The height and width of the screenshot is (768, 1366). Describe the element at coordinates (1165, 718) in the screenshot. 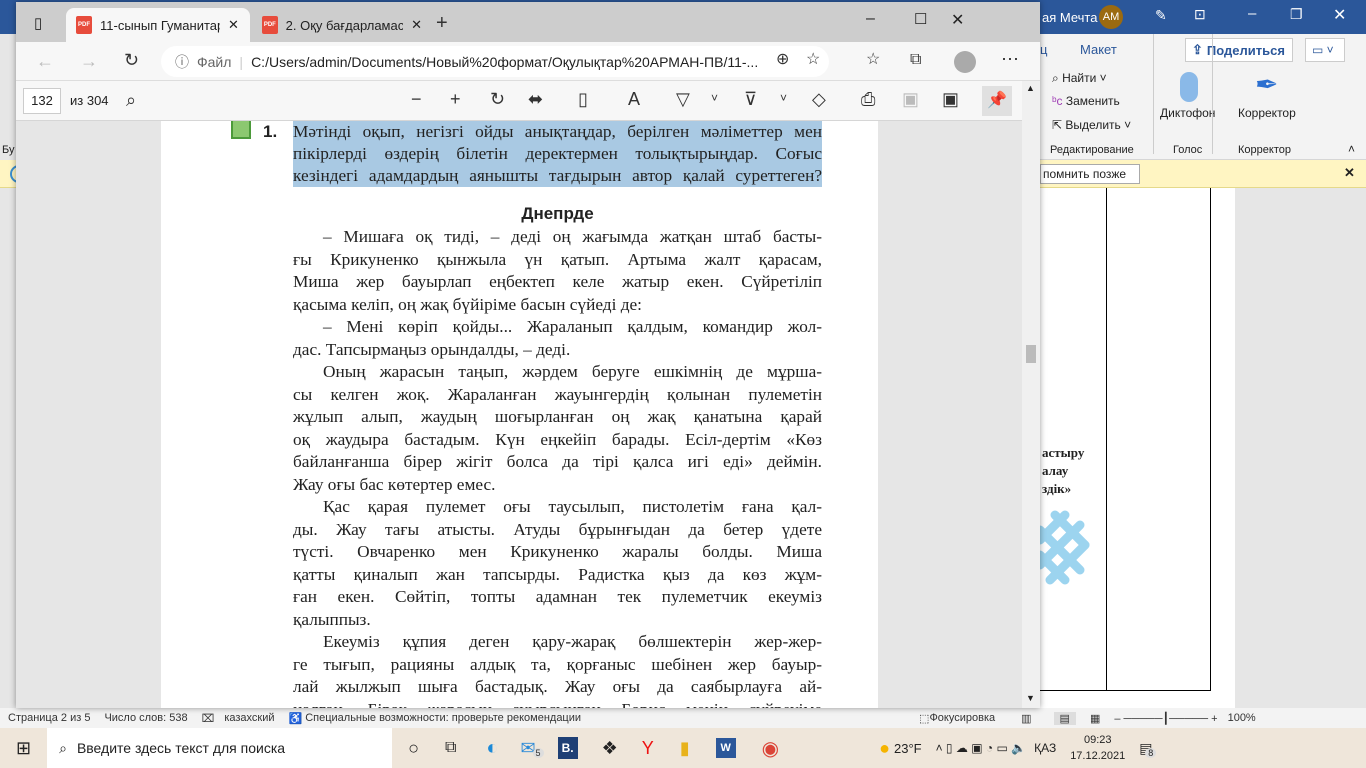

I see `zoom-slider: – ─────┃───── +` at that location.